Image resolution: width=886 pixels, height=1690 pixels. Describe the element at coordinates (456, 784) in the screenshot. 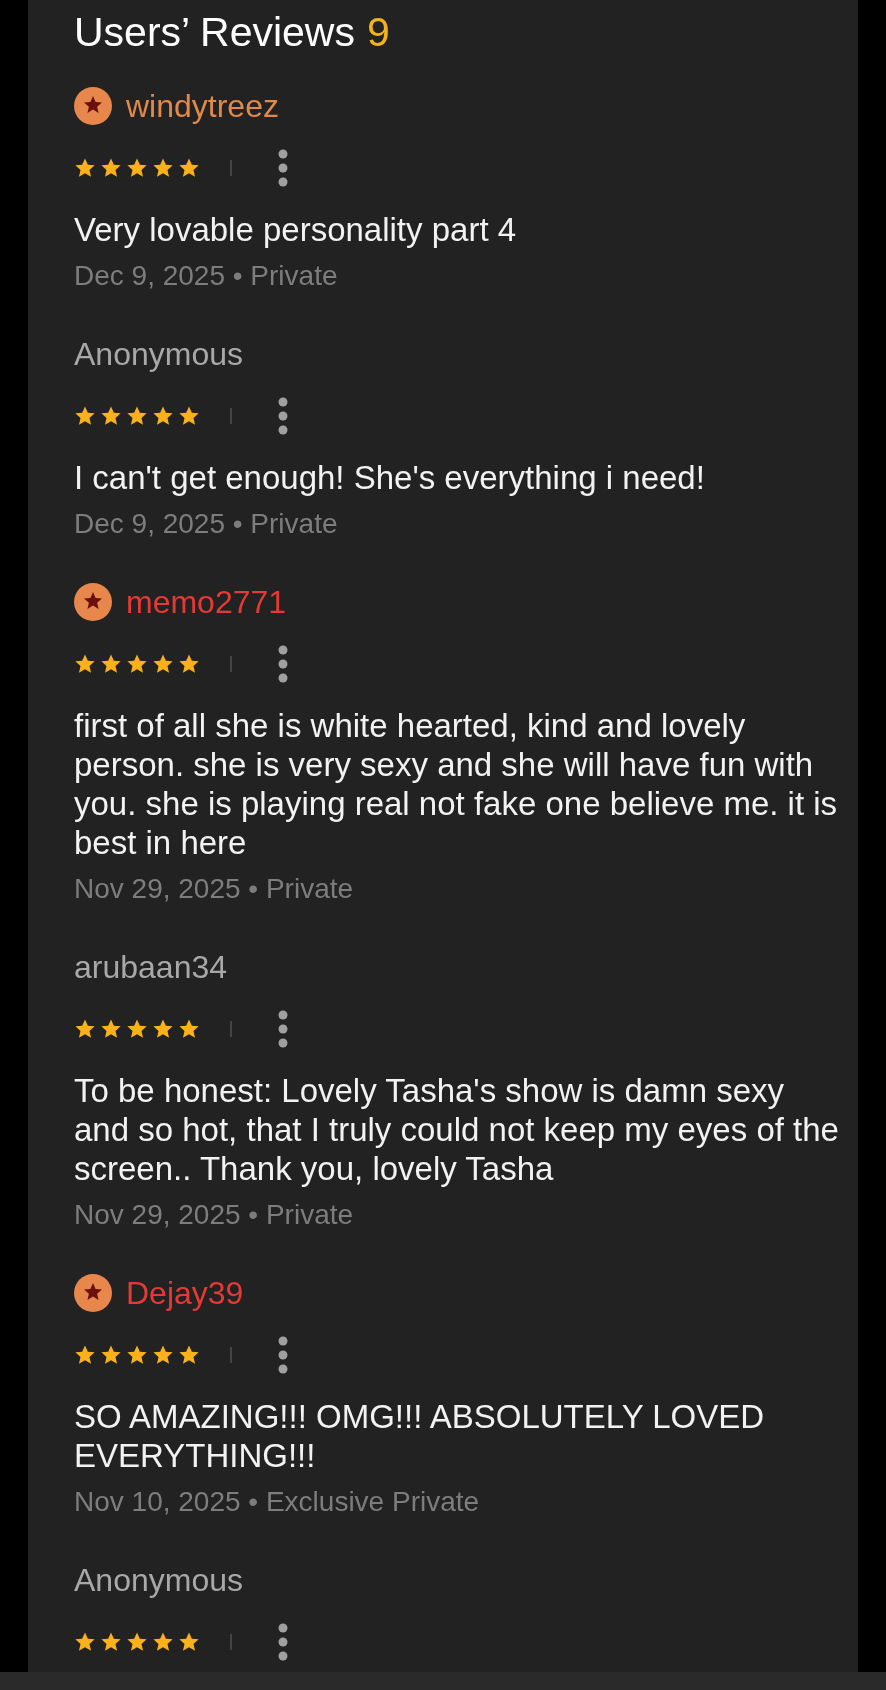

I see `review-text: first of all she is white hearted, kind and lovely person. she is very sexy and she will have fun with you. she is playing real not fake one believe me. it is best in here` at that location.